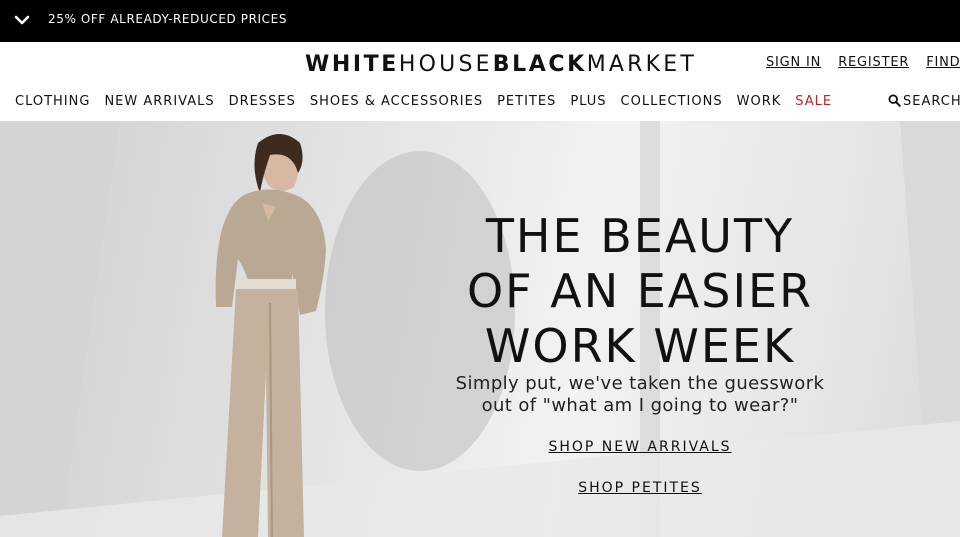 This screenshot has height=537, width=960. I want to click on logo-black: BLACK, so click(539, 64).